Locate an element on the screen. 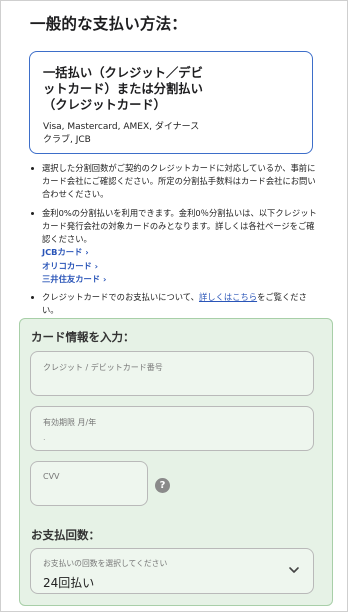 The height and width of the screenshot is (612, 348). expiry-label: 有効期限 月/年 is located at coordinates (70, 422).